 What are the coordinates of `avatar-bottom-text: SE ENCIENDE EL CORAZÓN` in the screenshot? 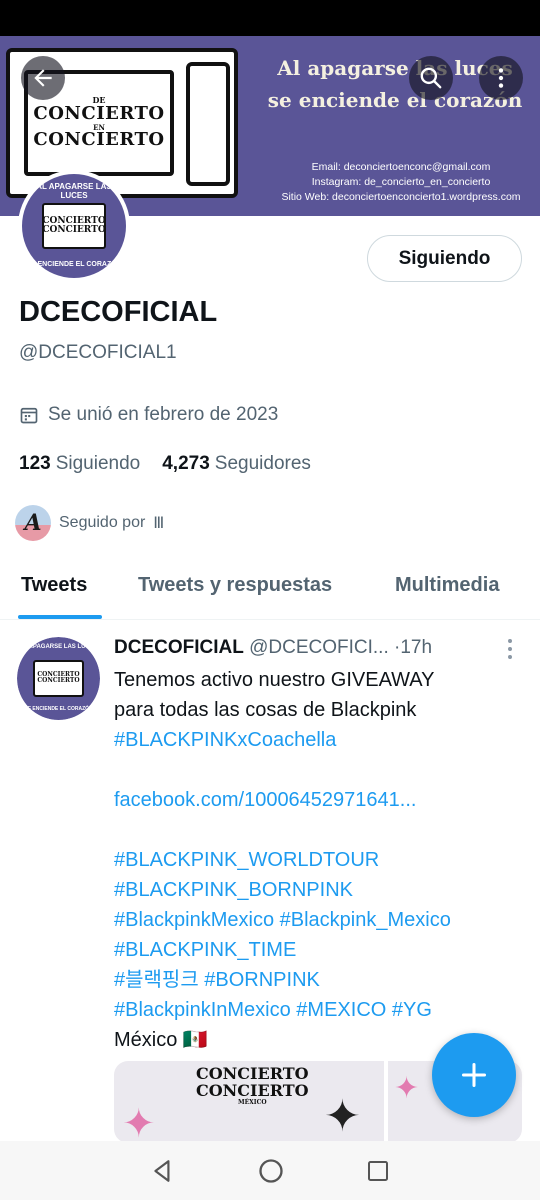 It's located at (74, 264).